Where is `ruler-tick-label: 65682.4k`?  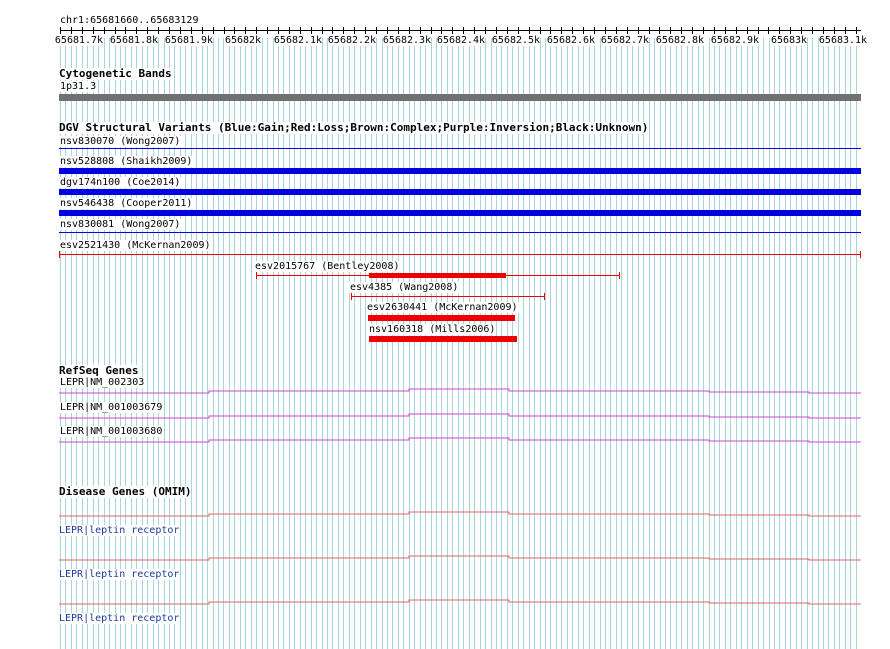 ruler-tick-label: 65682.4k is located at coordinates (461, 40).